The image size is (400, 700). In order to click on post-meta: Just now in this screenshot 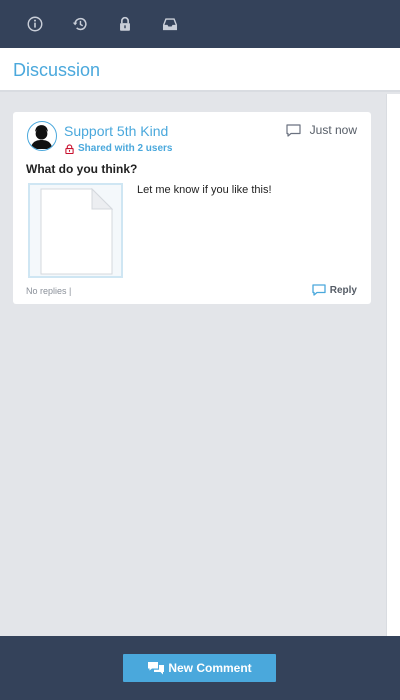, I will do `click(321, 130)`.